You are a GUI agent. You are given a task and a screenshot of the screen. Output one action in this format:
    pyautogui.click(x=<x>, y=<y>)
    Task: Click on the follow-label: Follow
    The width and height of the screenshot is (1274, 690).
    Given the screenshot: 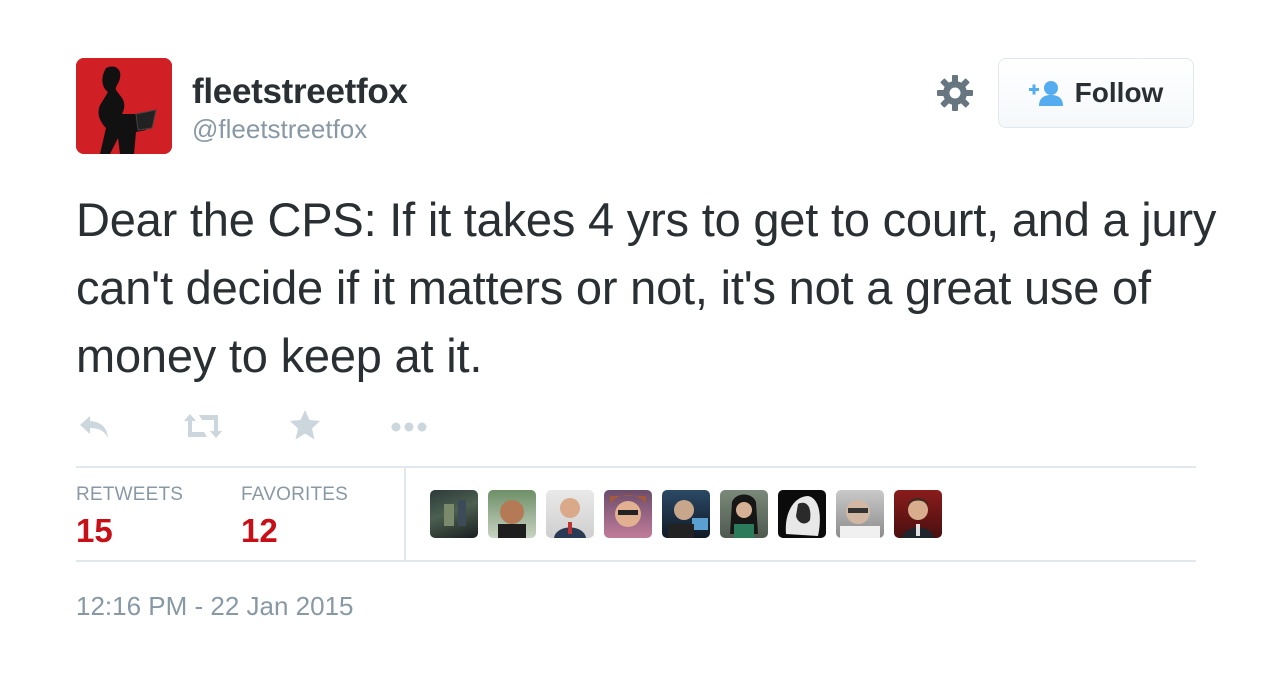 What is the action you would take?
    pyautogui.click(x=1119, y=92)
    